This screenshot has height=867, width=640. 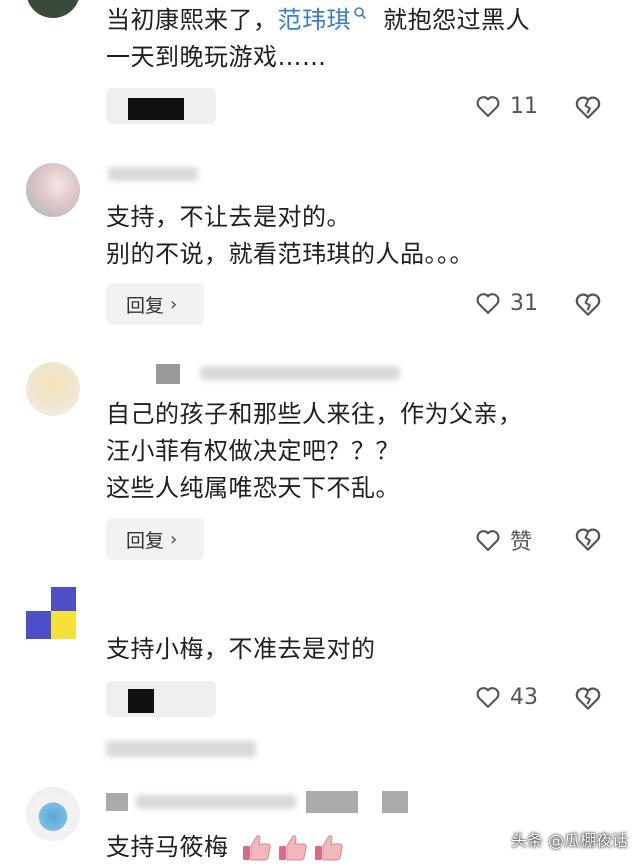 What do you see at coordinates (253, 488) in the screenshot?
I see `comment-text-part: 这些人纯属唯恐天下不乱。` at bounding box center [253, 488].